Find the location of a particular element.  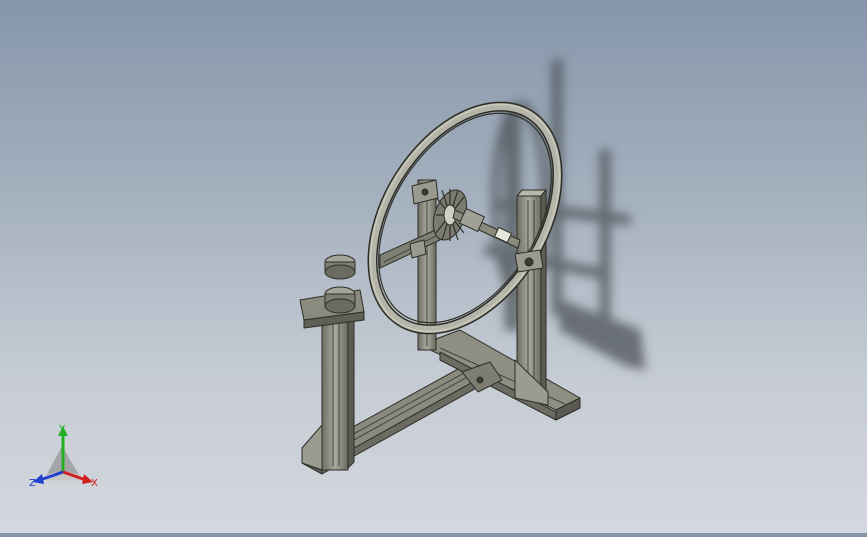

coordinate-triad: Y X Z is located at coordinates (63, 456).